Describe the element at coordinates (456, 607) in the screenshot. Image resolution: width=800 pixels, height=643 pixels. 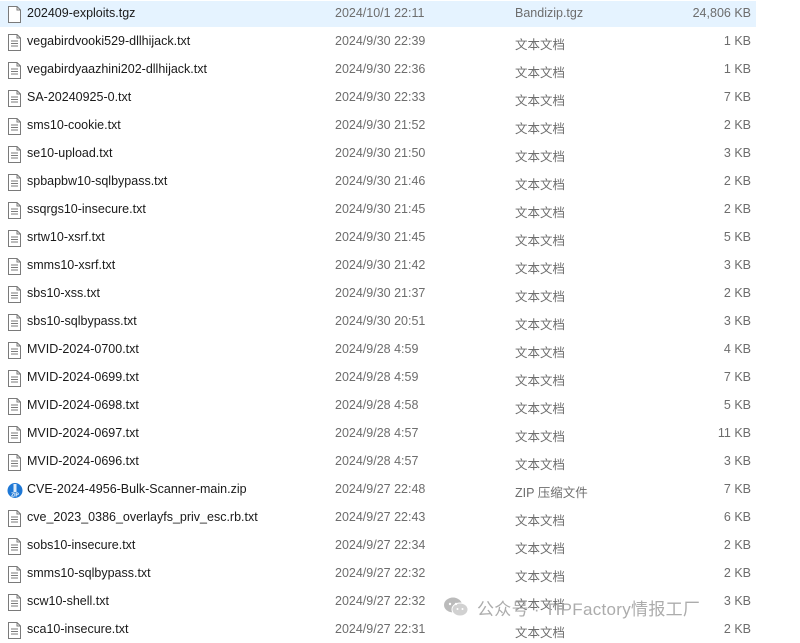
I see `wechat-logo-icon` at that location.